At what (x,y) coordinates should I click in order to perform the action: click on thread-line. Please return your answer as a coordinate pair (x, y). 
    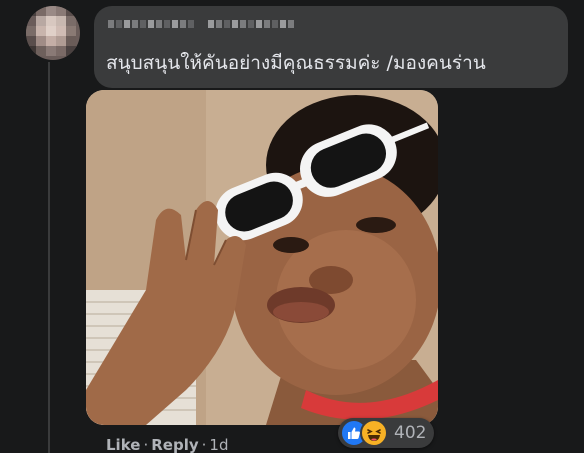
    Looking at the image, I should click on (49, 257).